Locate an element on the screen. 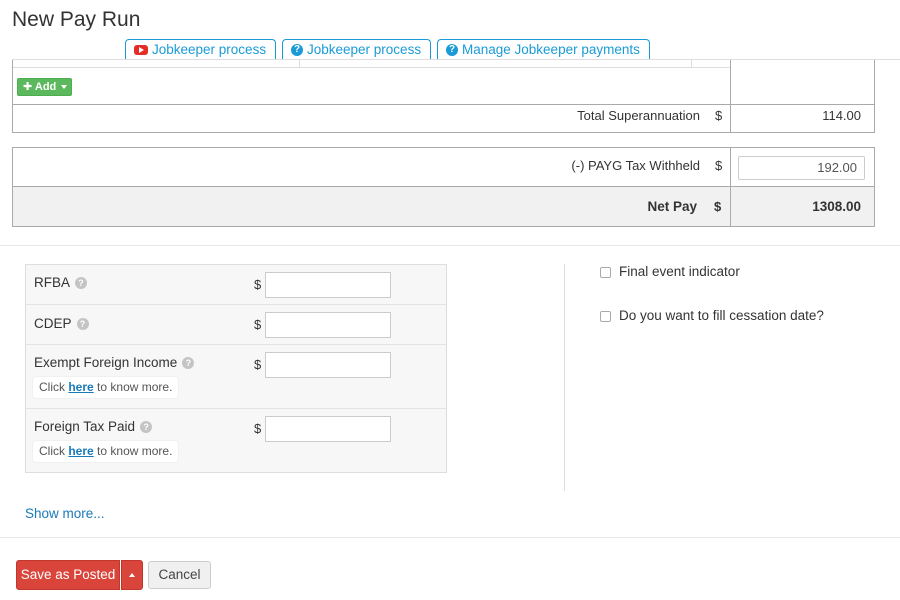  total-superannuation-value: 114.00 is located at coordinates (841, 115).